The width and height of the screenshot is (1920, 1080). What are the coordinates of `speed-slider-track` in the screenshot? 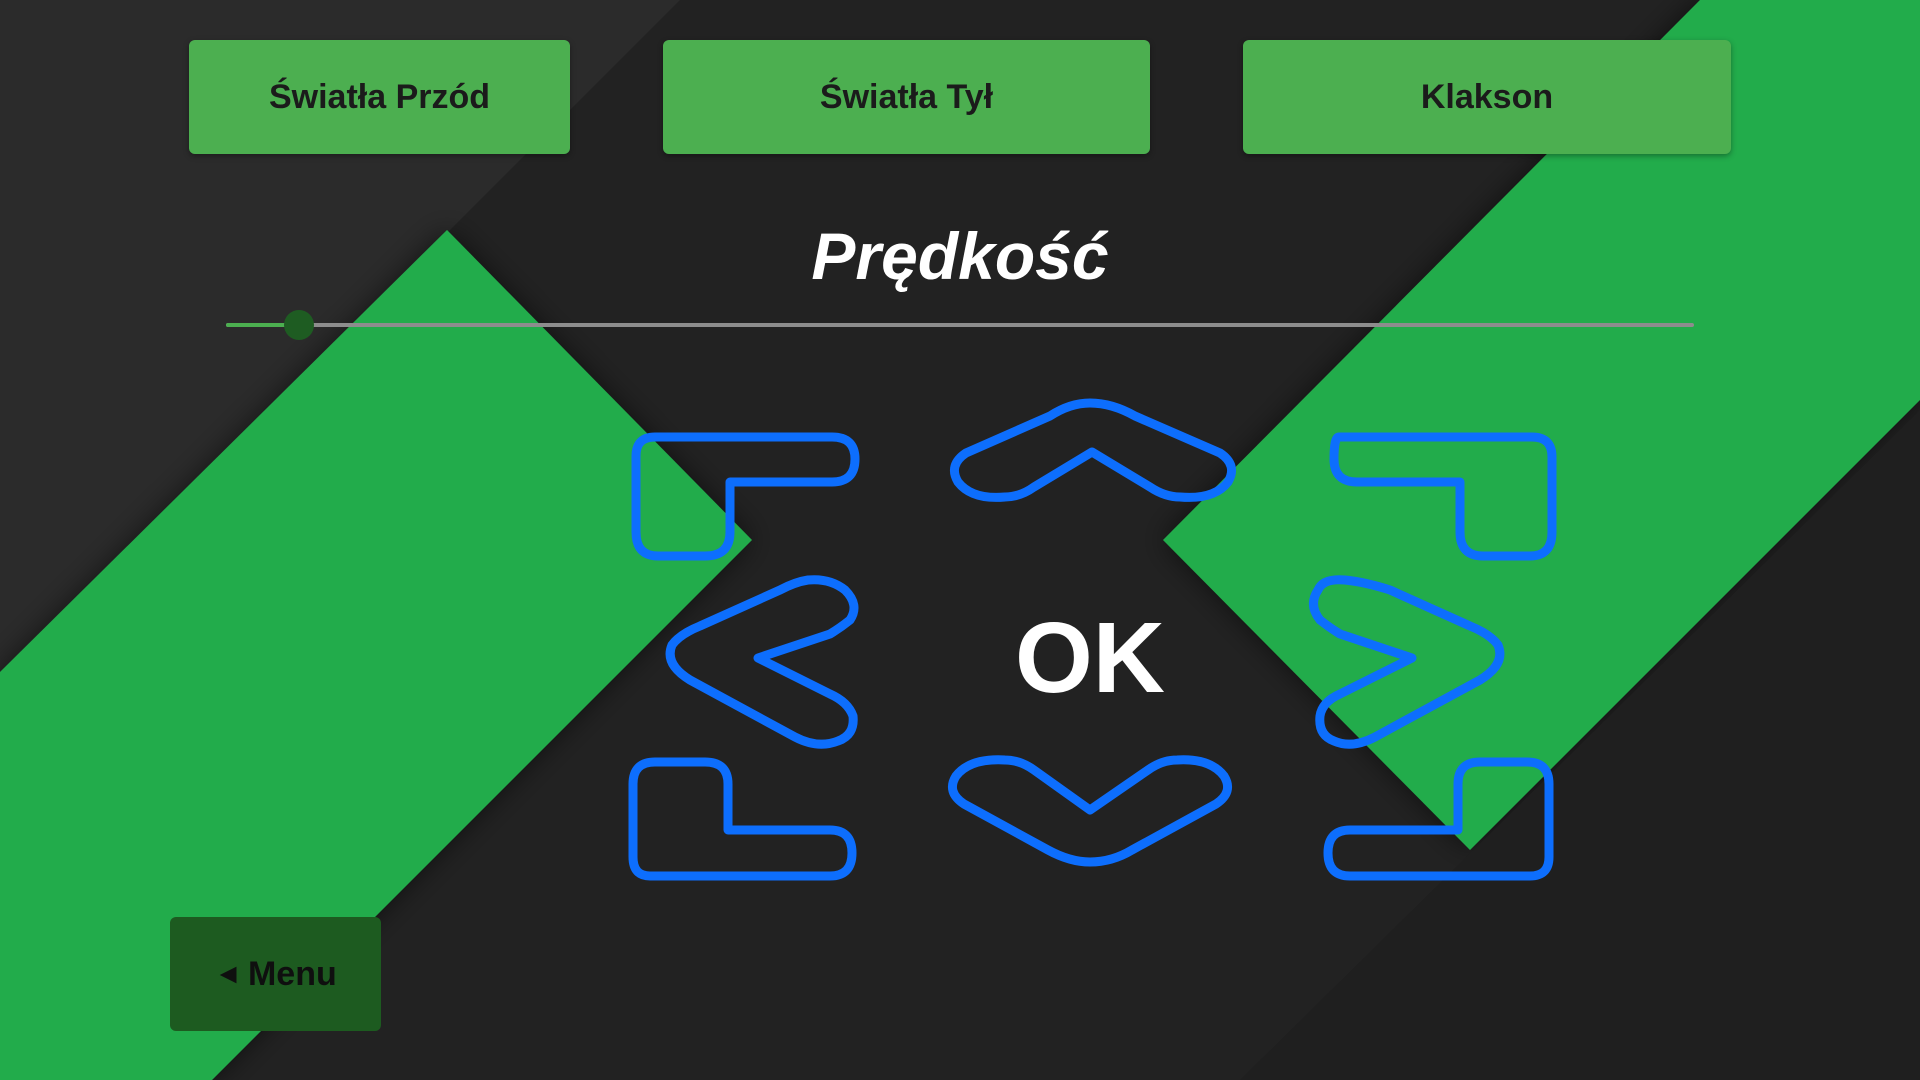 It's located at (960, 325).